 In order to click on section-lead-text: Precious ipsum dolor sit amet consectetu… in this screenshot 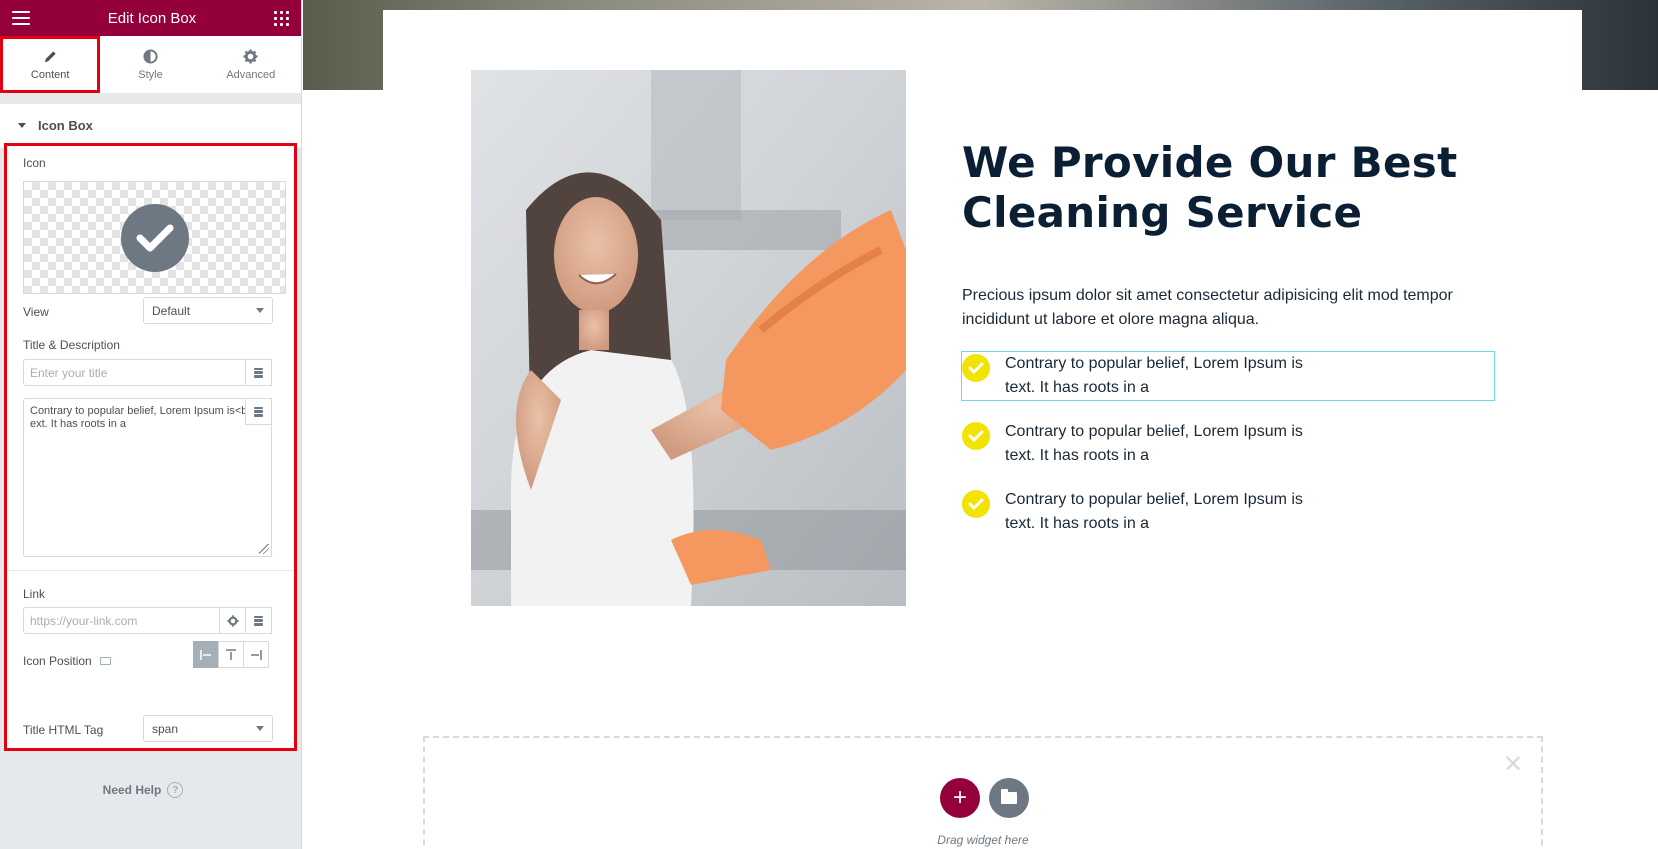, I will do `click(1207, 307)`.